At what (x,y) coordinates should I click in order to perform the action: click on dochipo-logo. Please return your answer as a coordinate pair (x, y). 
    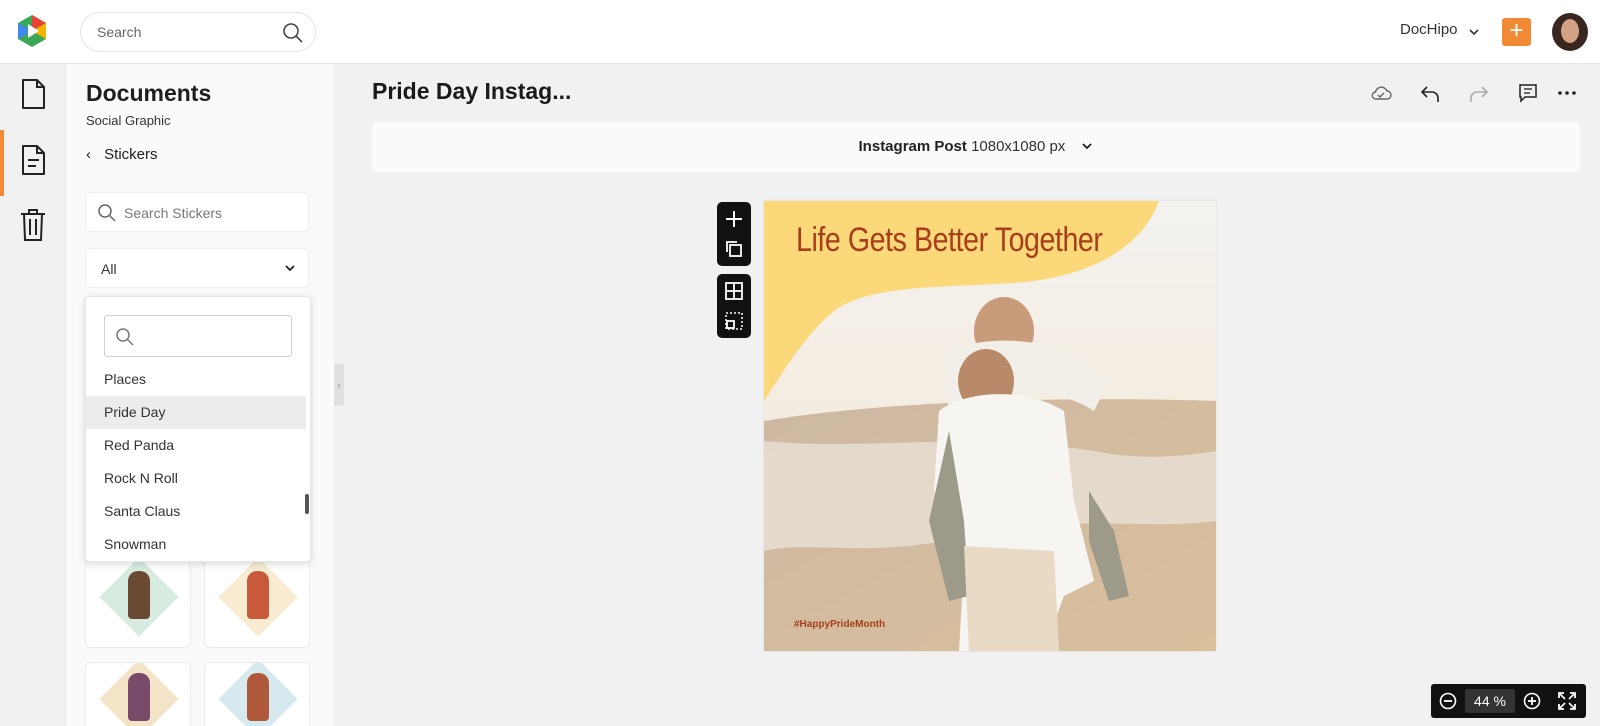
    Looking at the image, I should click on (32, 31).